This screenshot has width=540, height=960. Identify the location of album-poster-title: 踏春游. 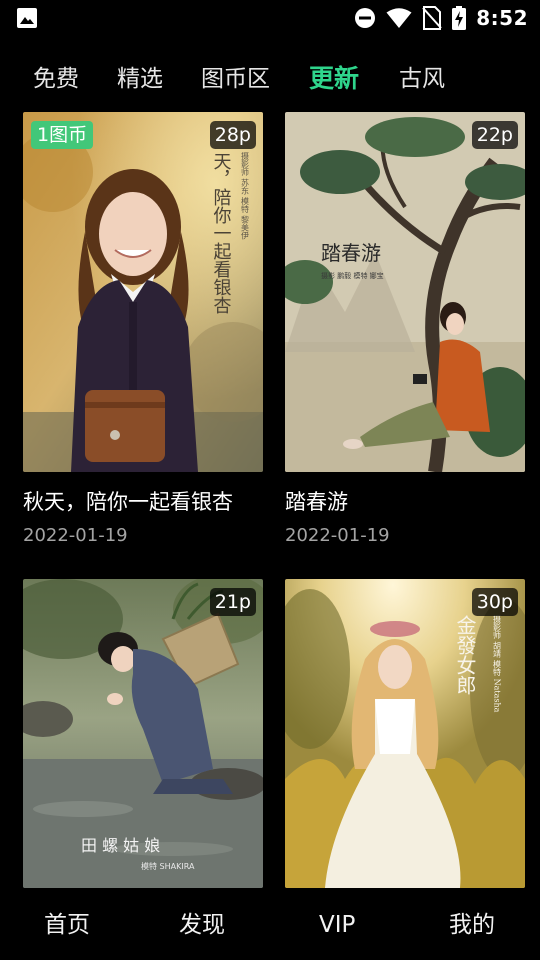
(351, 253).